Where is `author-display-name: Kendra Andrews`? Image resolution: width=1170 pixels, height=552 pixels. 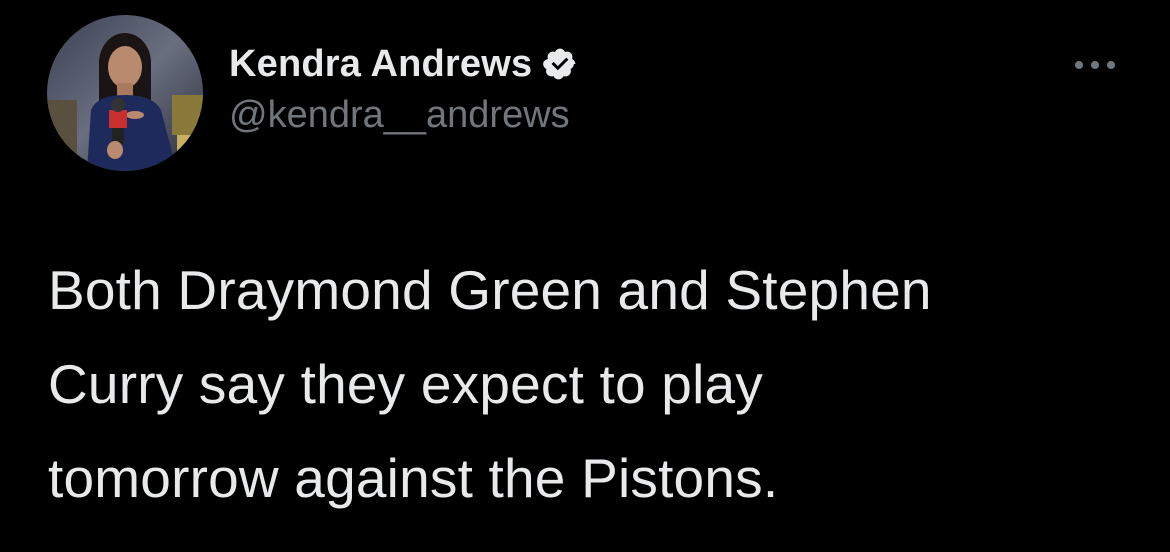 author-display-name: Kendra Andrews is located at coordinates (380, 64).